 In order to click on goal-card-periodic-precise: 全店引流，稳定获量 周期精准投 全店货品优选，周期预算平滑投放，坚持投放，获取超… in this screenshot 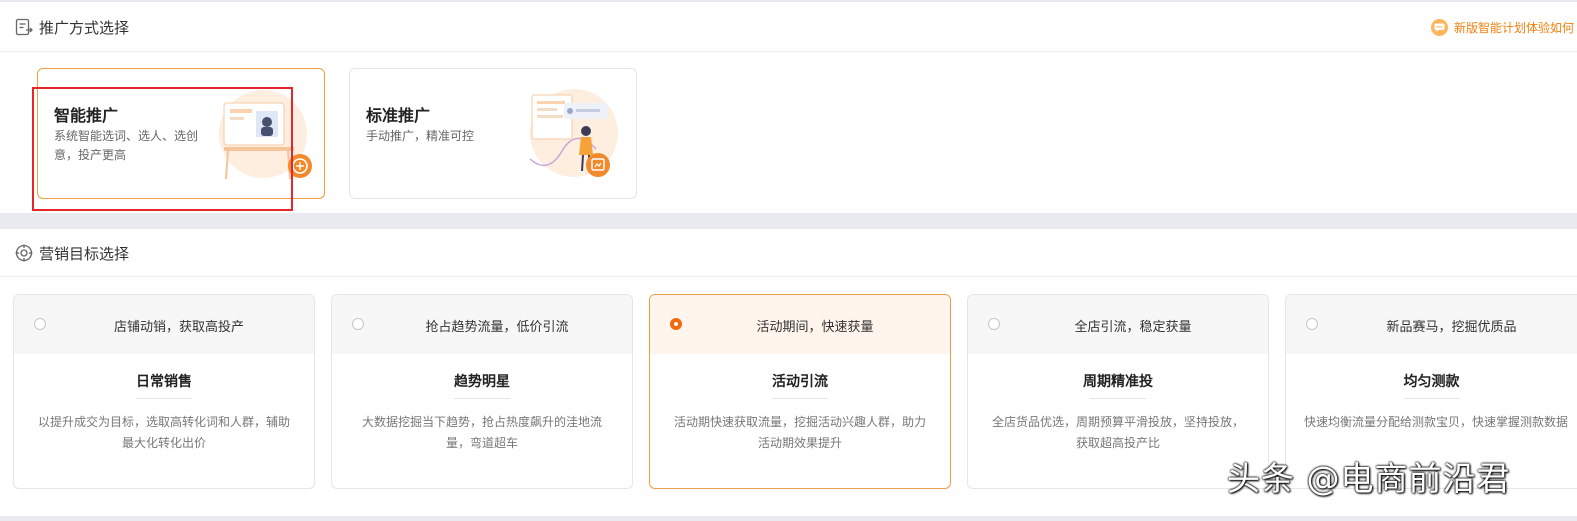, I will do `click(1118, 391)`.